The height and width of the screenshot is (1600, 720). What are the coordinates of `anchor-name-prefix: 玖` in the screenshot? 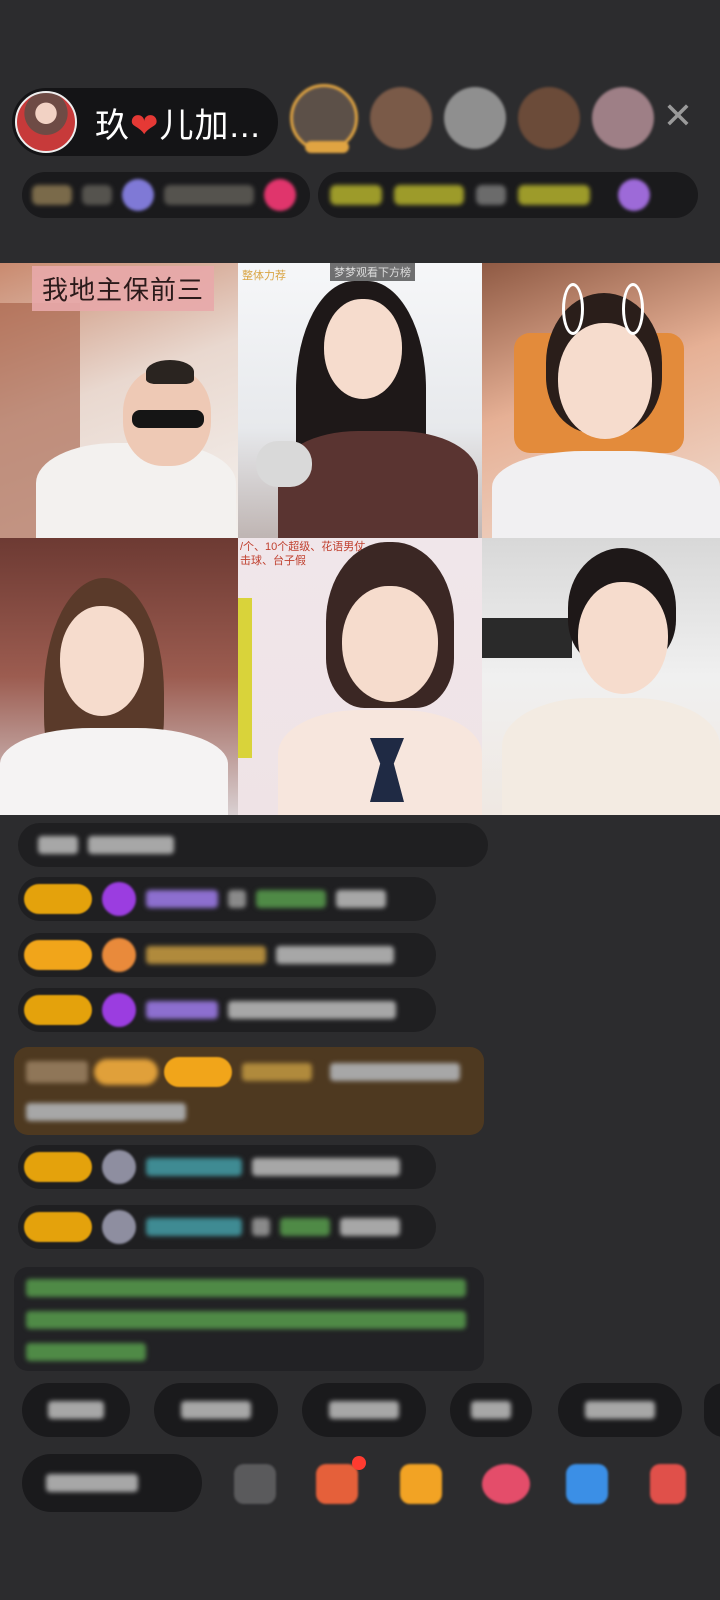 It's located at (112, 125).